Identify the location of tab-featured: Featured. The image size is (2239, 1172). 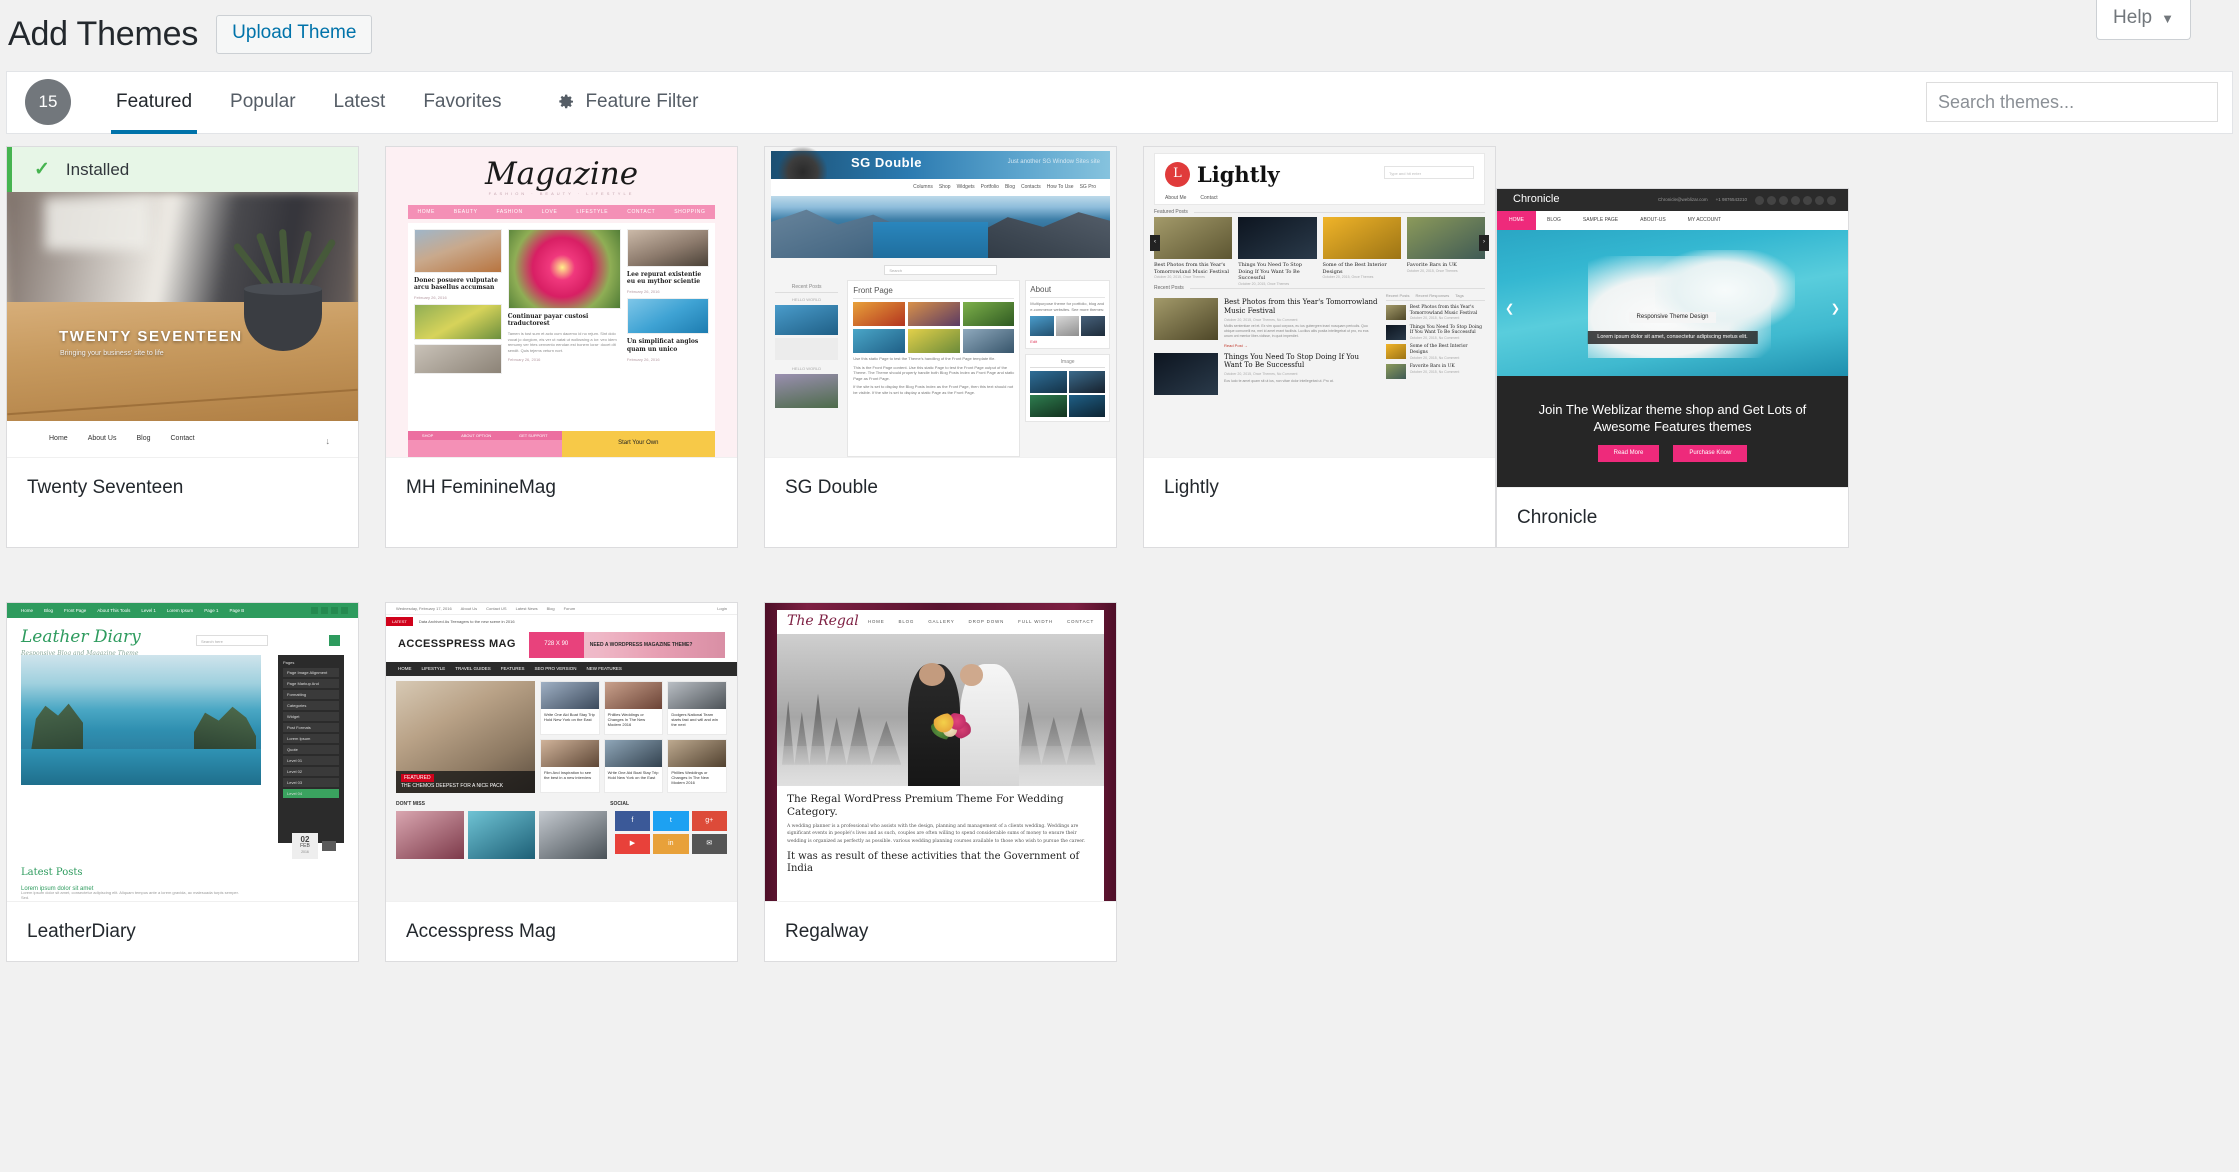
(154, 103).